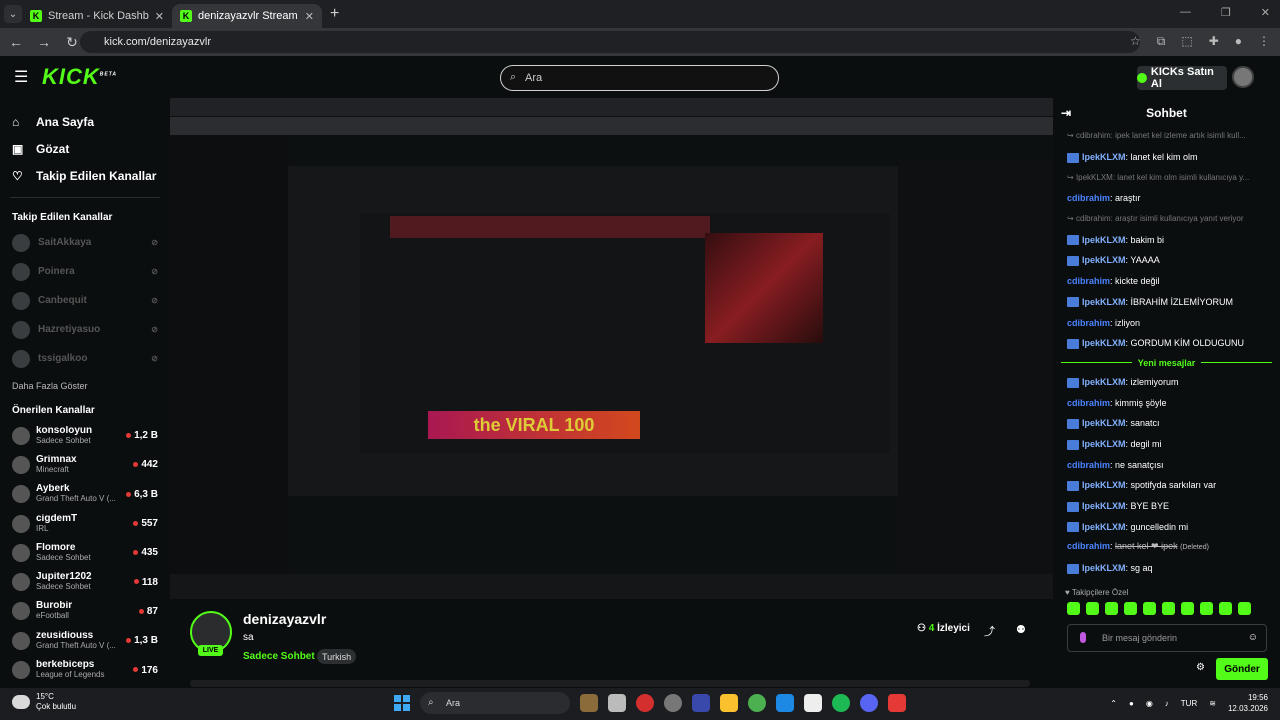 Image resolution: width=1280 pixels, height=720 pixels. I want to click on recommended-channel: Grimnax Minecraft 442, so click(85, 464).